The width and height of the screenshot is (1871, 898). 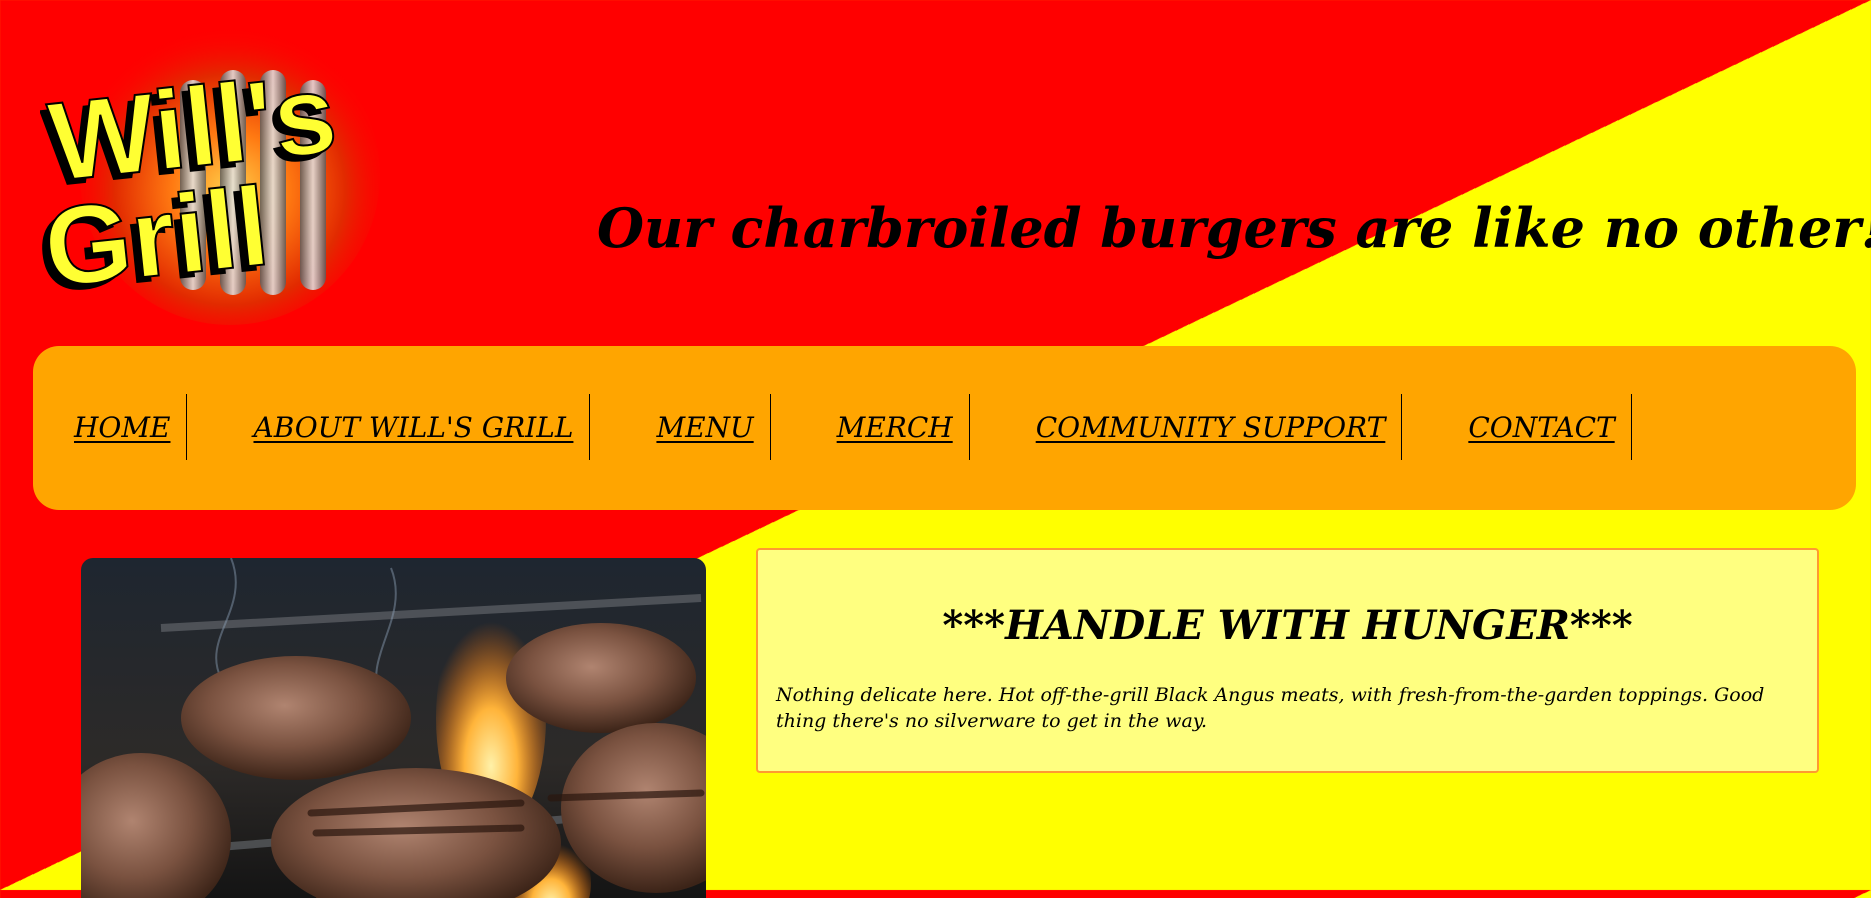 What do you see at coordinates (1211, 427) in the screenshot?
I see `nav-link-community-support: COMMUNITY SUPPORT` at bounding box center [1211, 427].